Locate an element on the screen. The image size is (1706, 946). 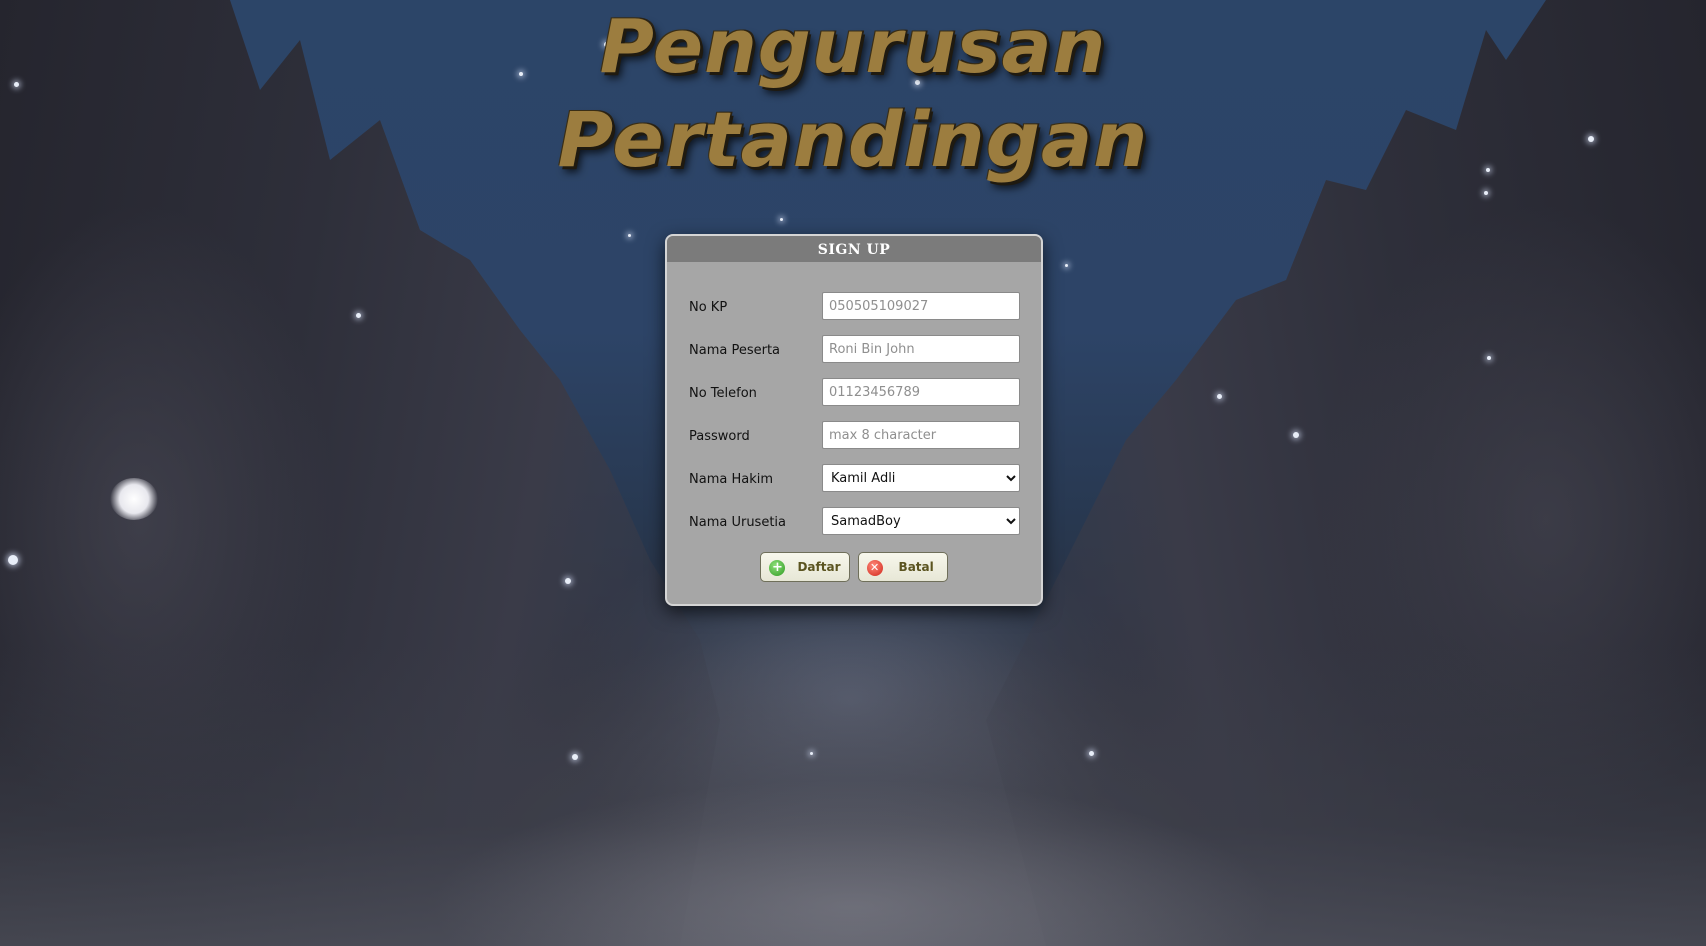
batal-button-label: Batal is located at coordinates (916, 567).